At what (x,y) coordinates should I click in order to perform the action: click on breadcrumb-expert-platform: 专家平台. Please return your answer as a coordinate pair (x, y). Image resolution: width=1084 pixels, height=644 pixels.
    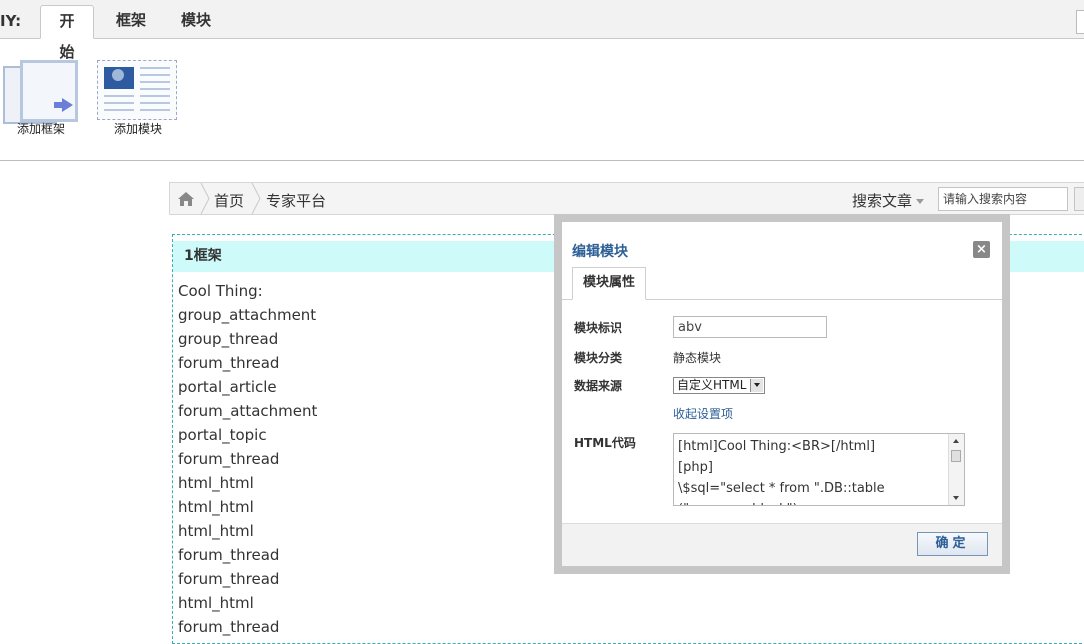
    Looking at the image, I should click on (296, 200).